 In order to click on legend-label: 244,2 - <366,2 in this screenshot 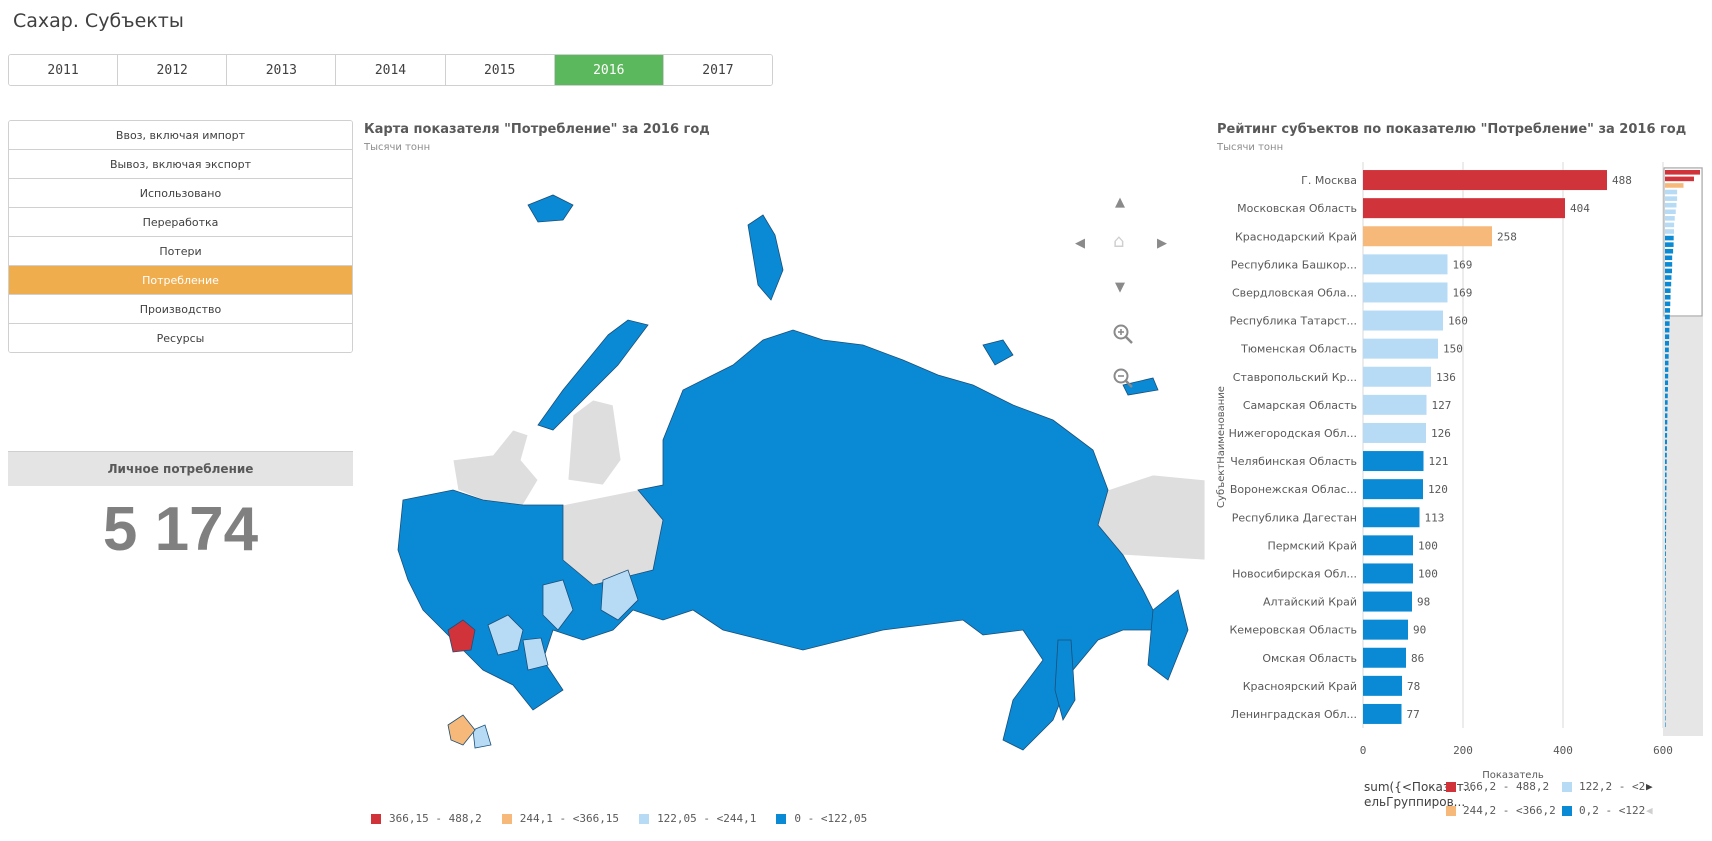, I will do `click(1509, 810)`.